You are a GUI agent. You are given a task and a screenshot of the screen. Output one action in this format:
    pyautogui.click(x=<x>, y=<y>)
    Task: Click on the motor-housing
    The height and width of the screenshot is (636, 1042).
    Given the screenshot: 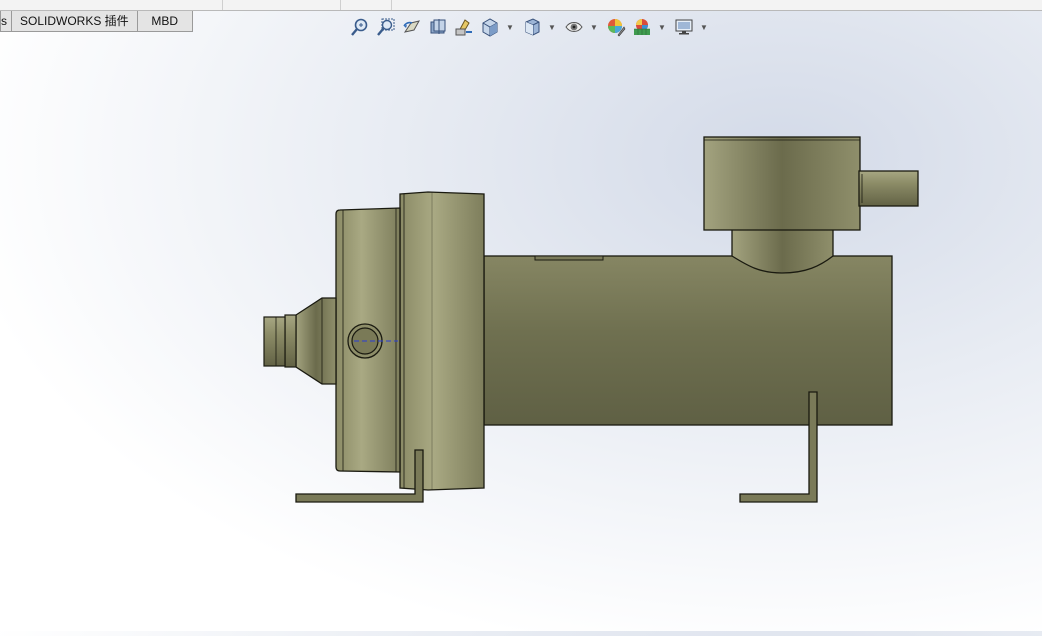 What is the action you would take?
    pyautogui.click(x=688, y=340)
    